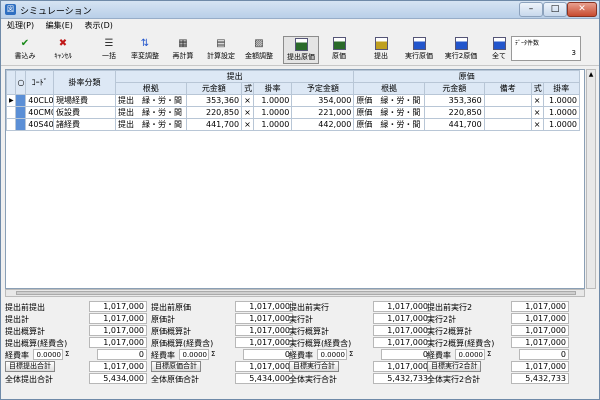 Image resolution: width=600 pixels, height=400 pixels. What do you see at coordinates (454, 112) in the screenshot?
I see `motokingaku2-cell: 220,850` at bounding box center [454, 112].